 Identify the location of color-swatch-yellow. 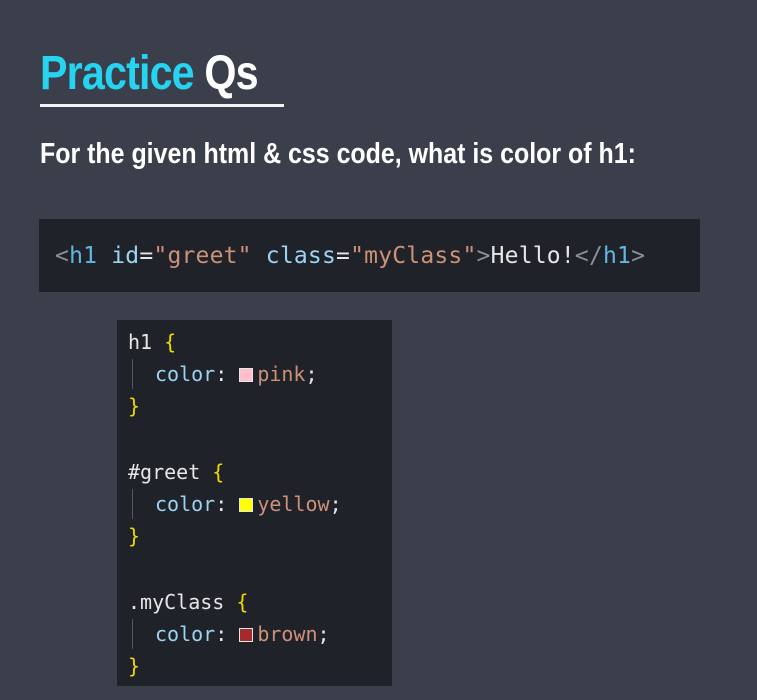
(246, 505).